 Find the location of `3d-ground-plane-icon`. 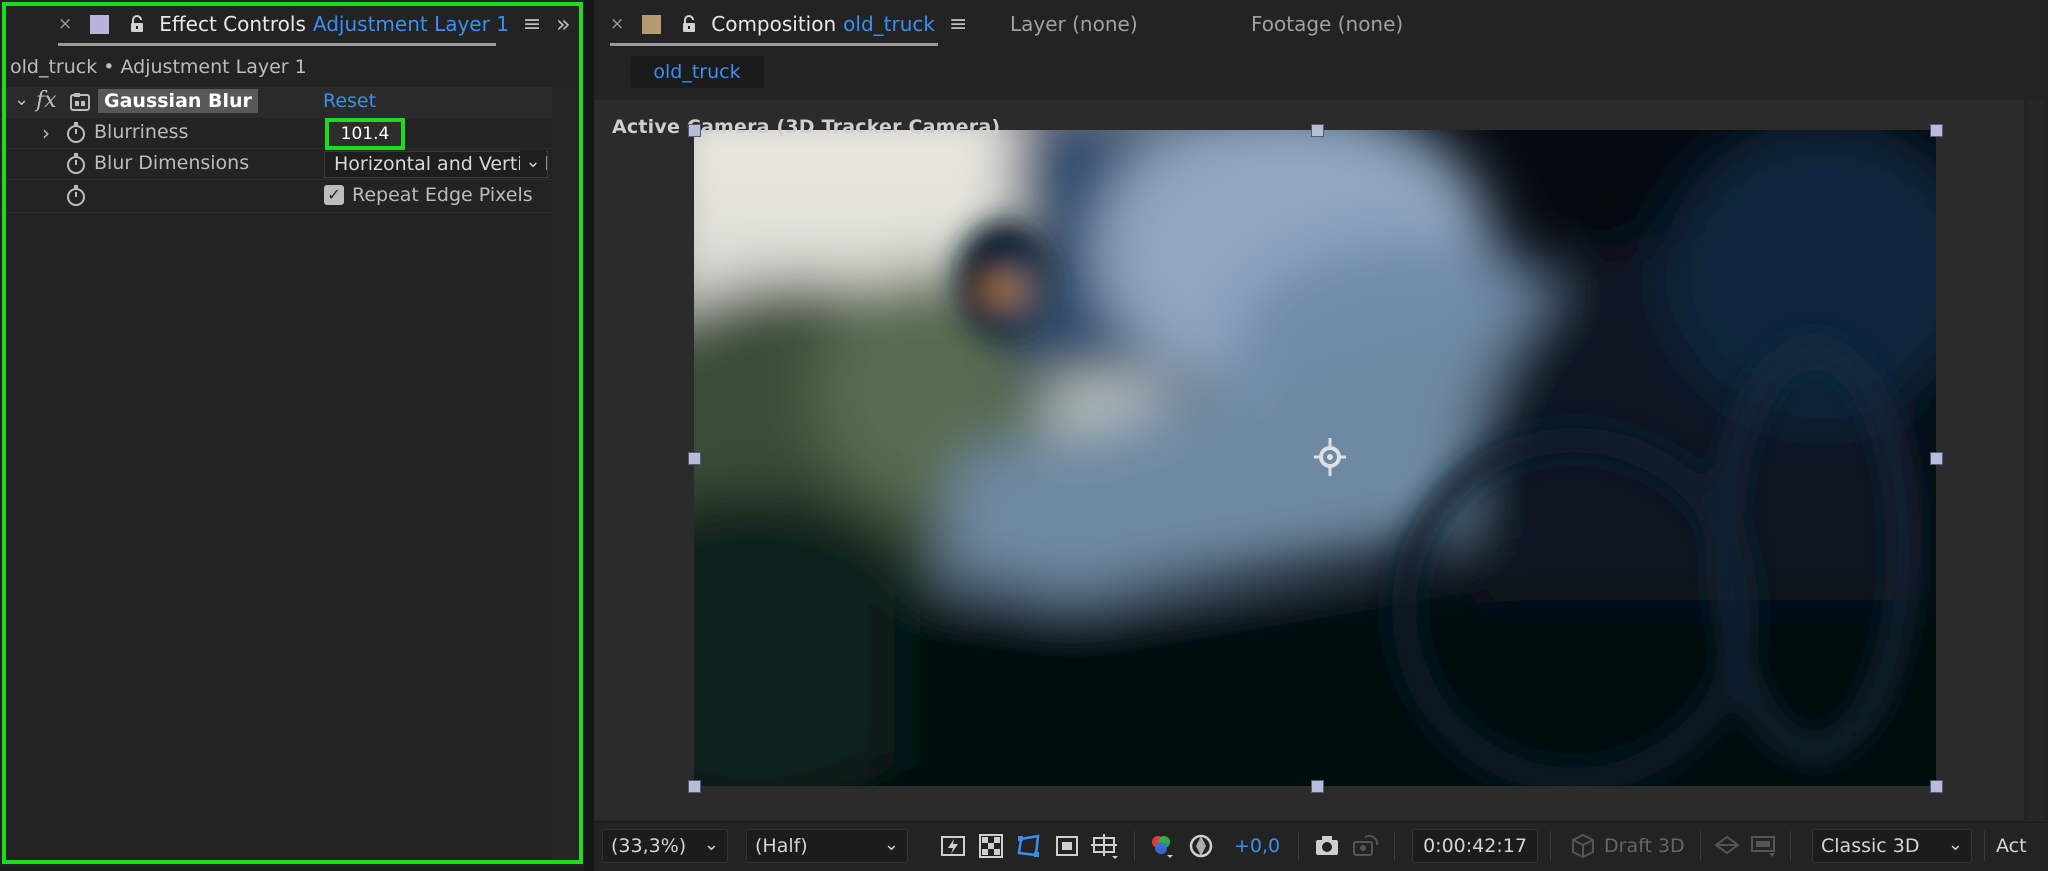

3d-ground-plane-icon is located at coordinates (1763, 846).